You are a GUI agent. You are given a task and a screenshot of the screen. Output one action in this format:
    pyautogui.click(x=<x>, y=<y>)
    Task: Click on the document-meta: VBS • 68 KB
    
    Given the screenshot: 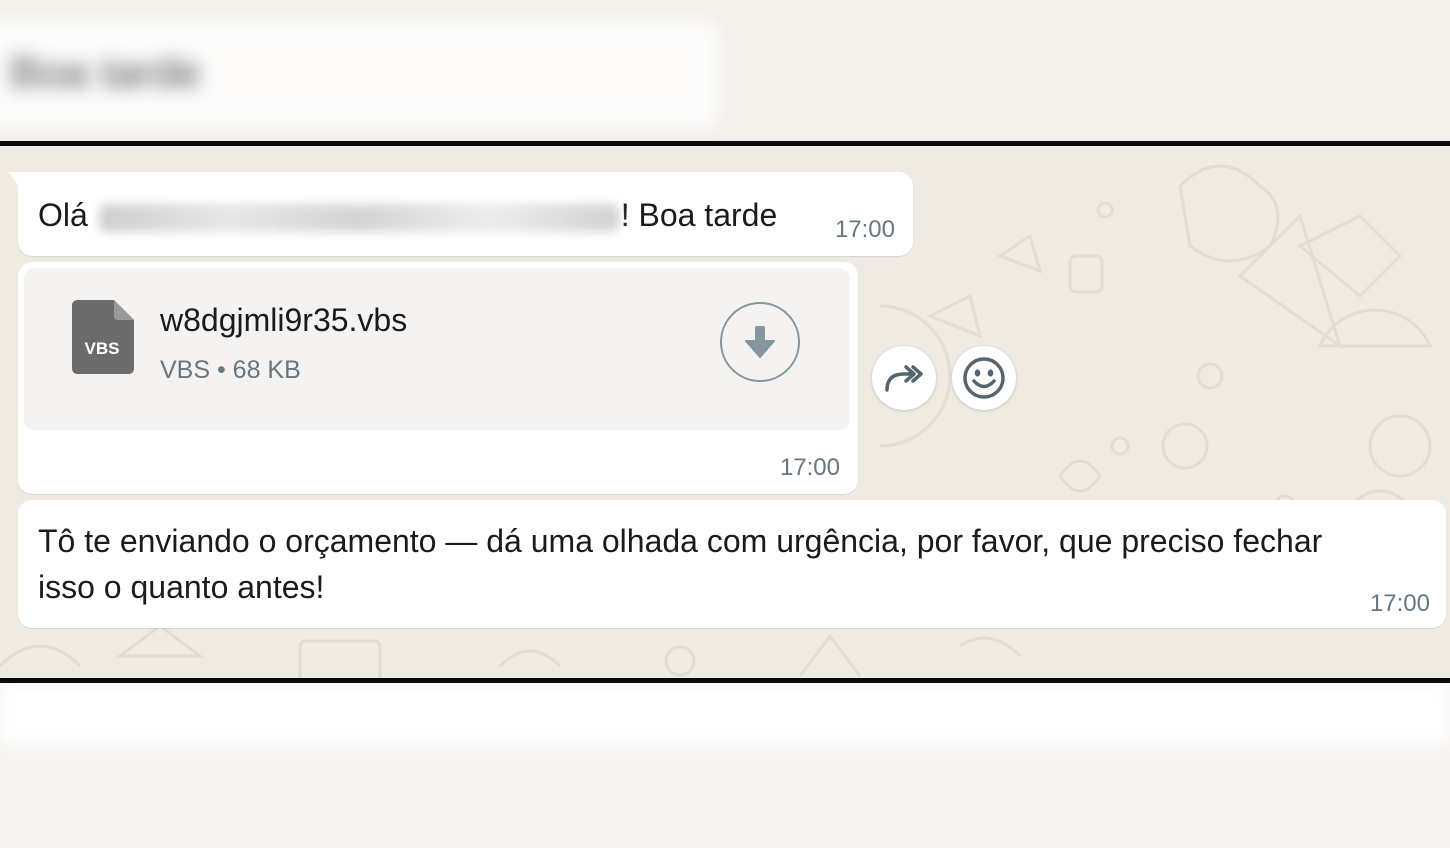 What is the action you would take?
    pyautogui.click(x=230, y=370)
    